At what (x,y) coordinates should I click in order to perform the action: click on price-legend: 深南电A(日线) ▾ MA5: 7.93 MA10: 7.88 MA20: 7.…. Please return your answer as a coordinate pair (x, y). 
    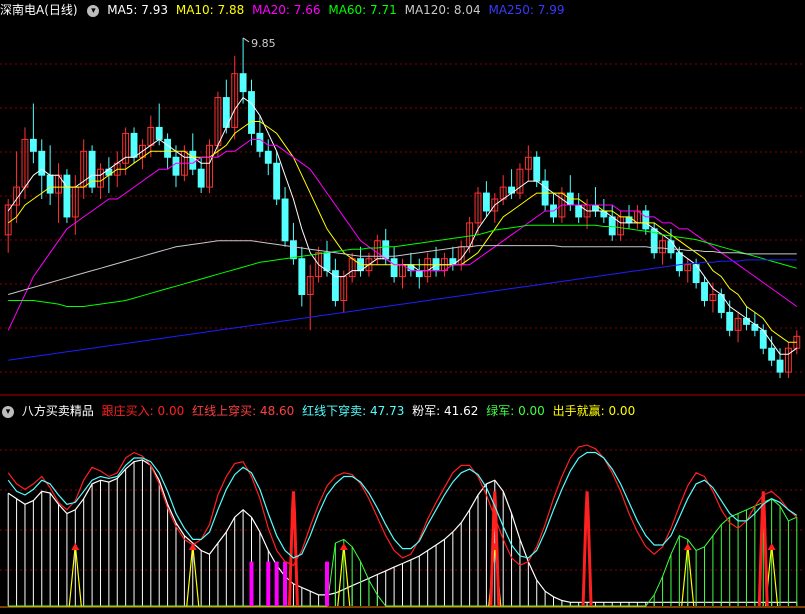
    Looking at the image, I should click on (284, 10).